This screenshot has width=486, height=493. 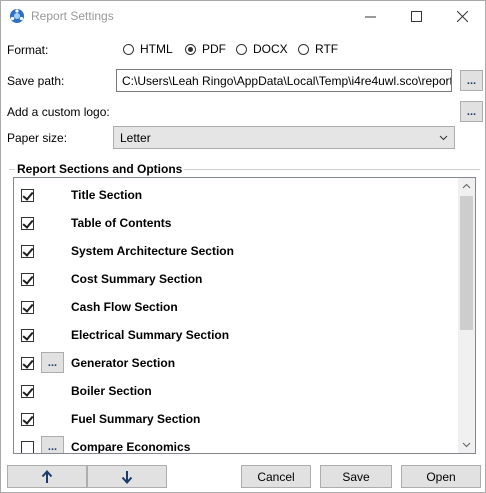 What do you see at coordinates (190, 49) in the screenshot?
I see `radio-circle-selected` at bounding box center [190, 49].